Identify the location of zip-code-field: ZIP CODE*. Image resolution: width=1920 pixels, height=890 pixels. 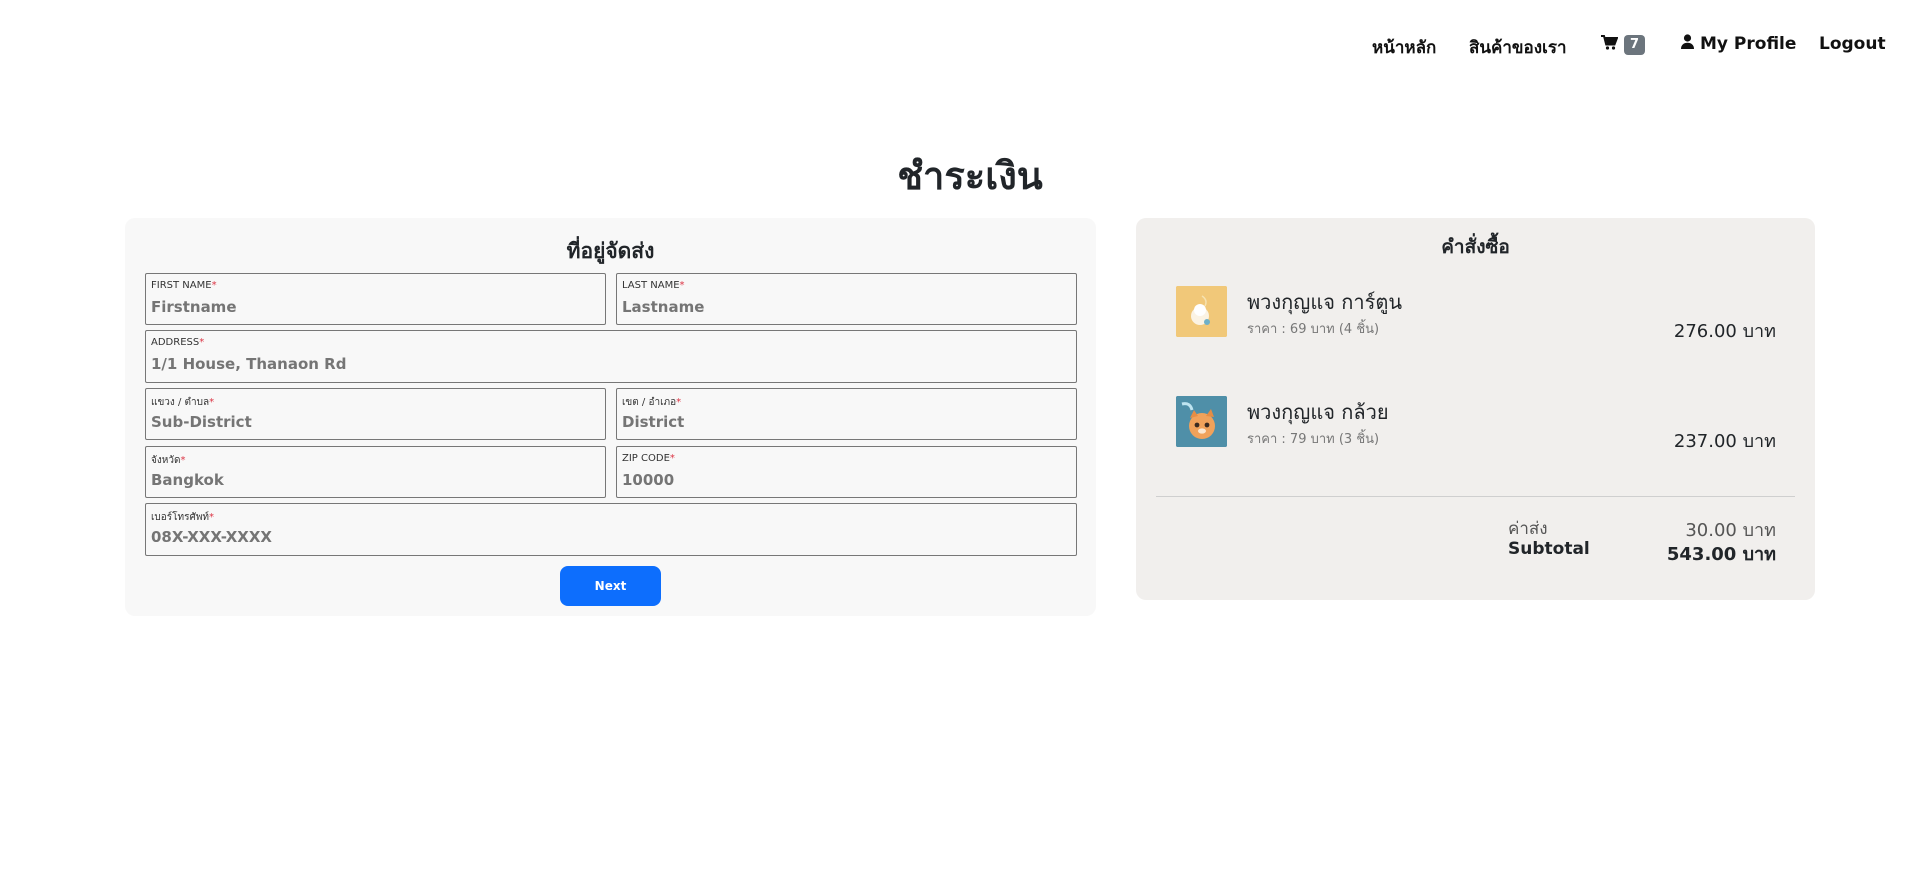
(846, 472).